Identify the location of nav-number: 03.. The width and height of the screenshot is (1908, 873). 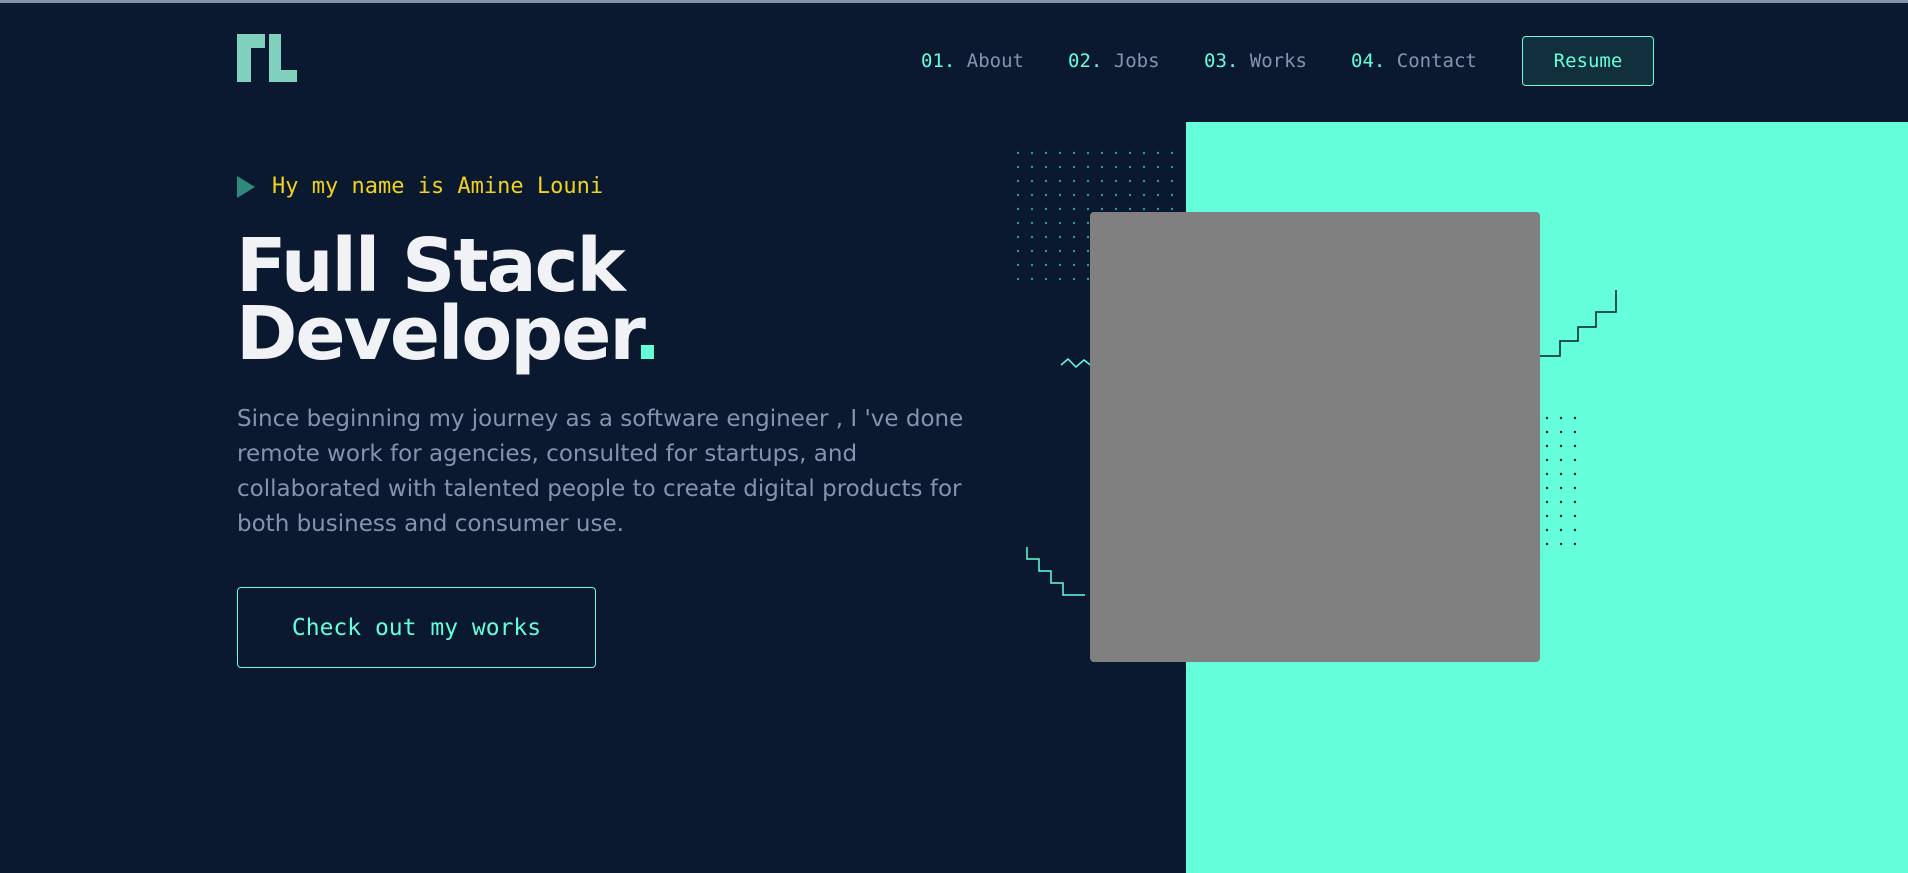
(1221, 61).